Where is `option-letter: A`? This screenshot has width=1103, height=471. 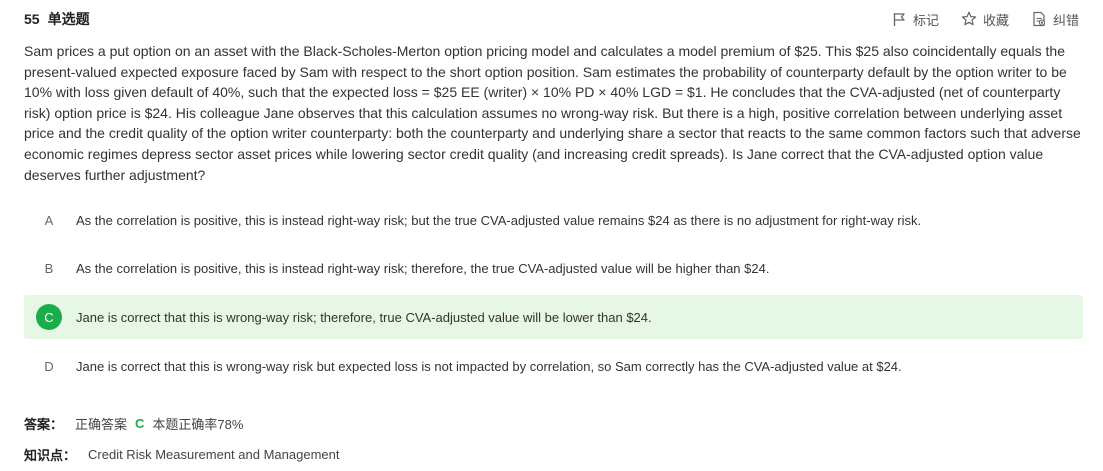
option-letter: A is located at coordinates (49, 220).